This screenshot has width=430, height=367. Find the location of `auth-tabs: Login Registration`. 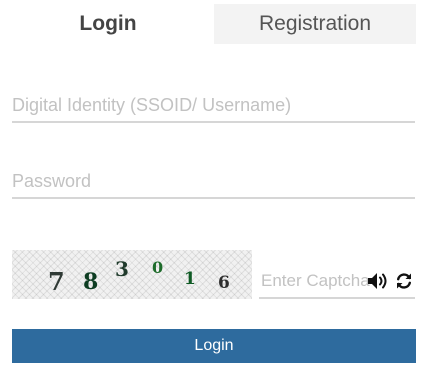

auth-tabs: Login Registration is located at coordinates (215, 22).